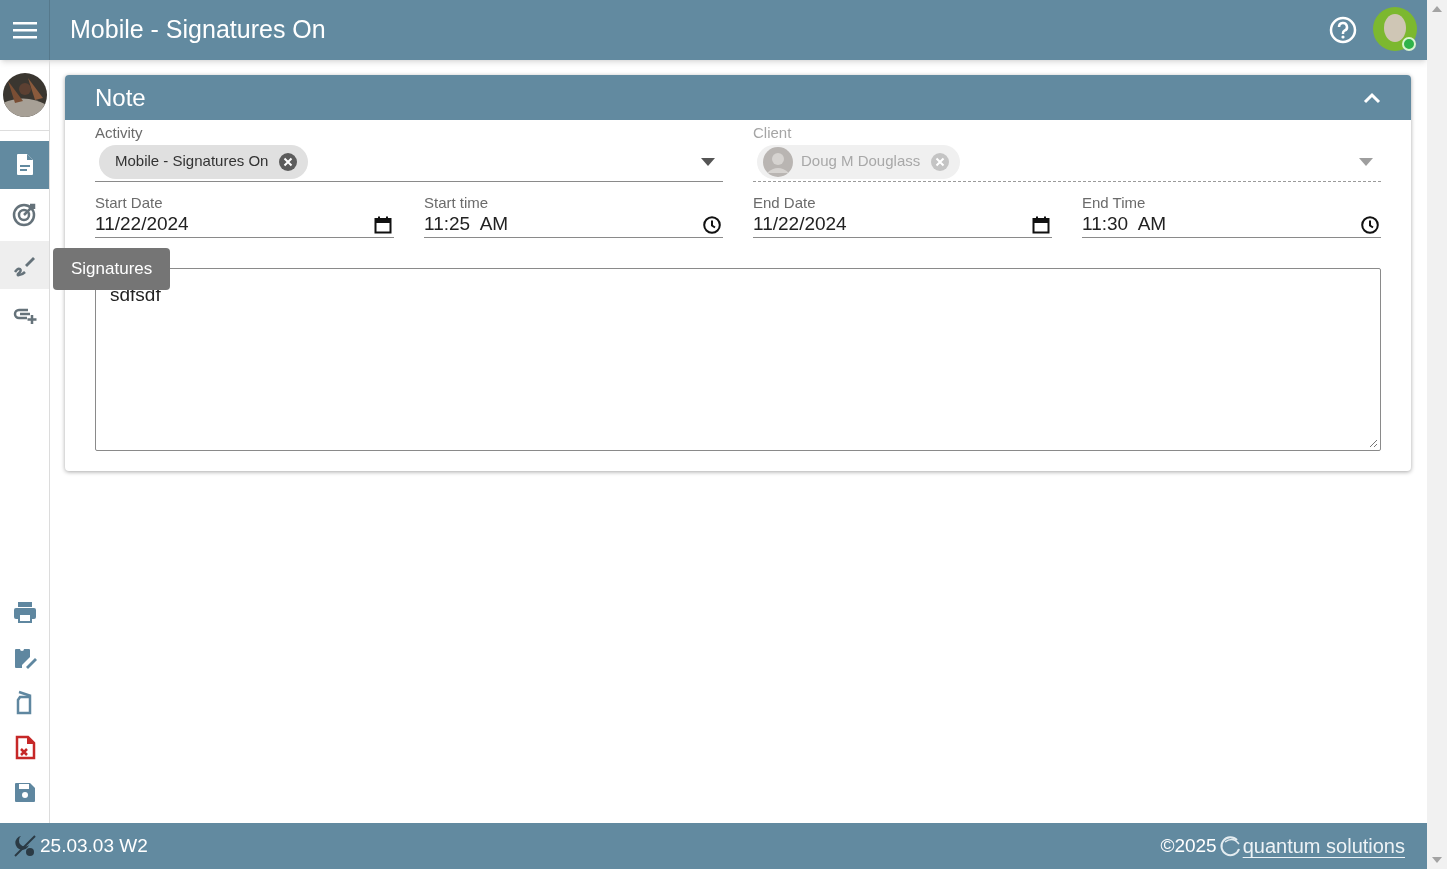  I want to click on tooltip: Signatures, so click(112, 269).